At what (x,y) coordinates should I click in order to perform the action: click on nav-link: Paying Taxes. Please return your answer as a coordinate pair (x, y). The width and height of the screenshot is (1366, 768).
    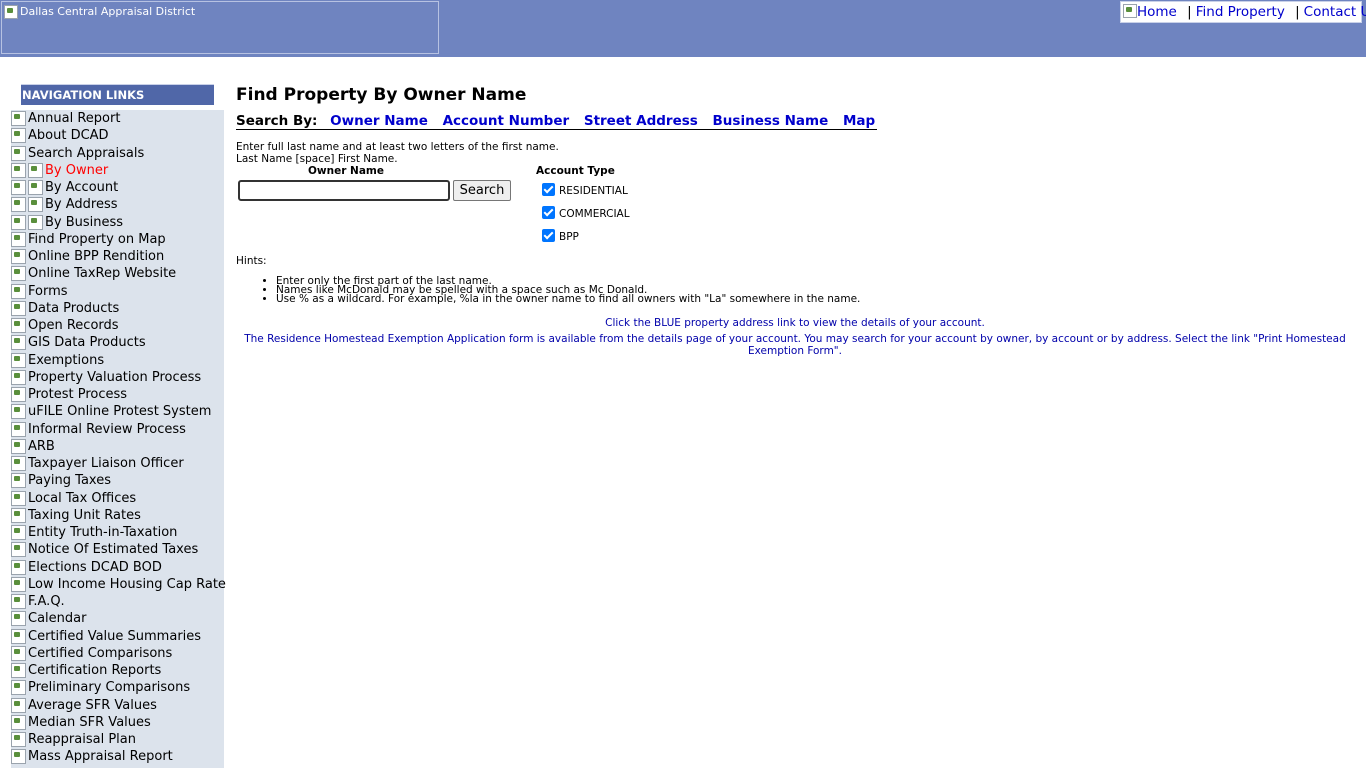
    Looking at the image, I should click on (69, 480).